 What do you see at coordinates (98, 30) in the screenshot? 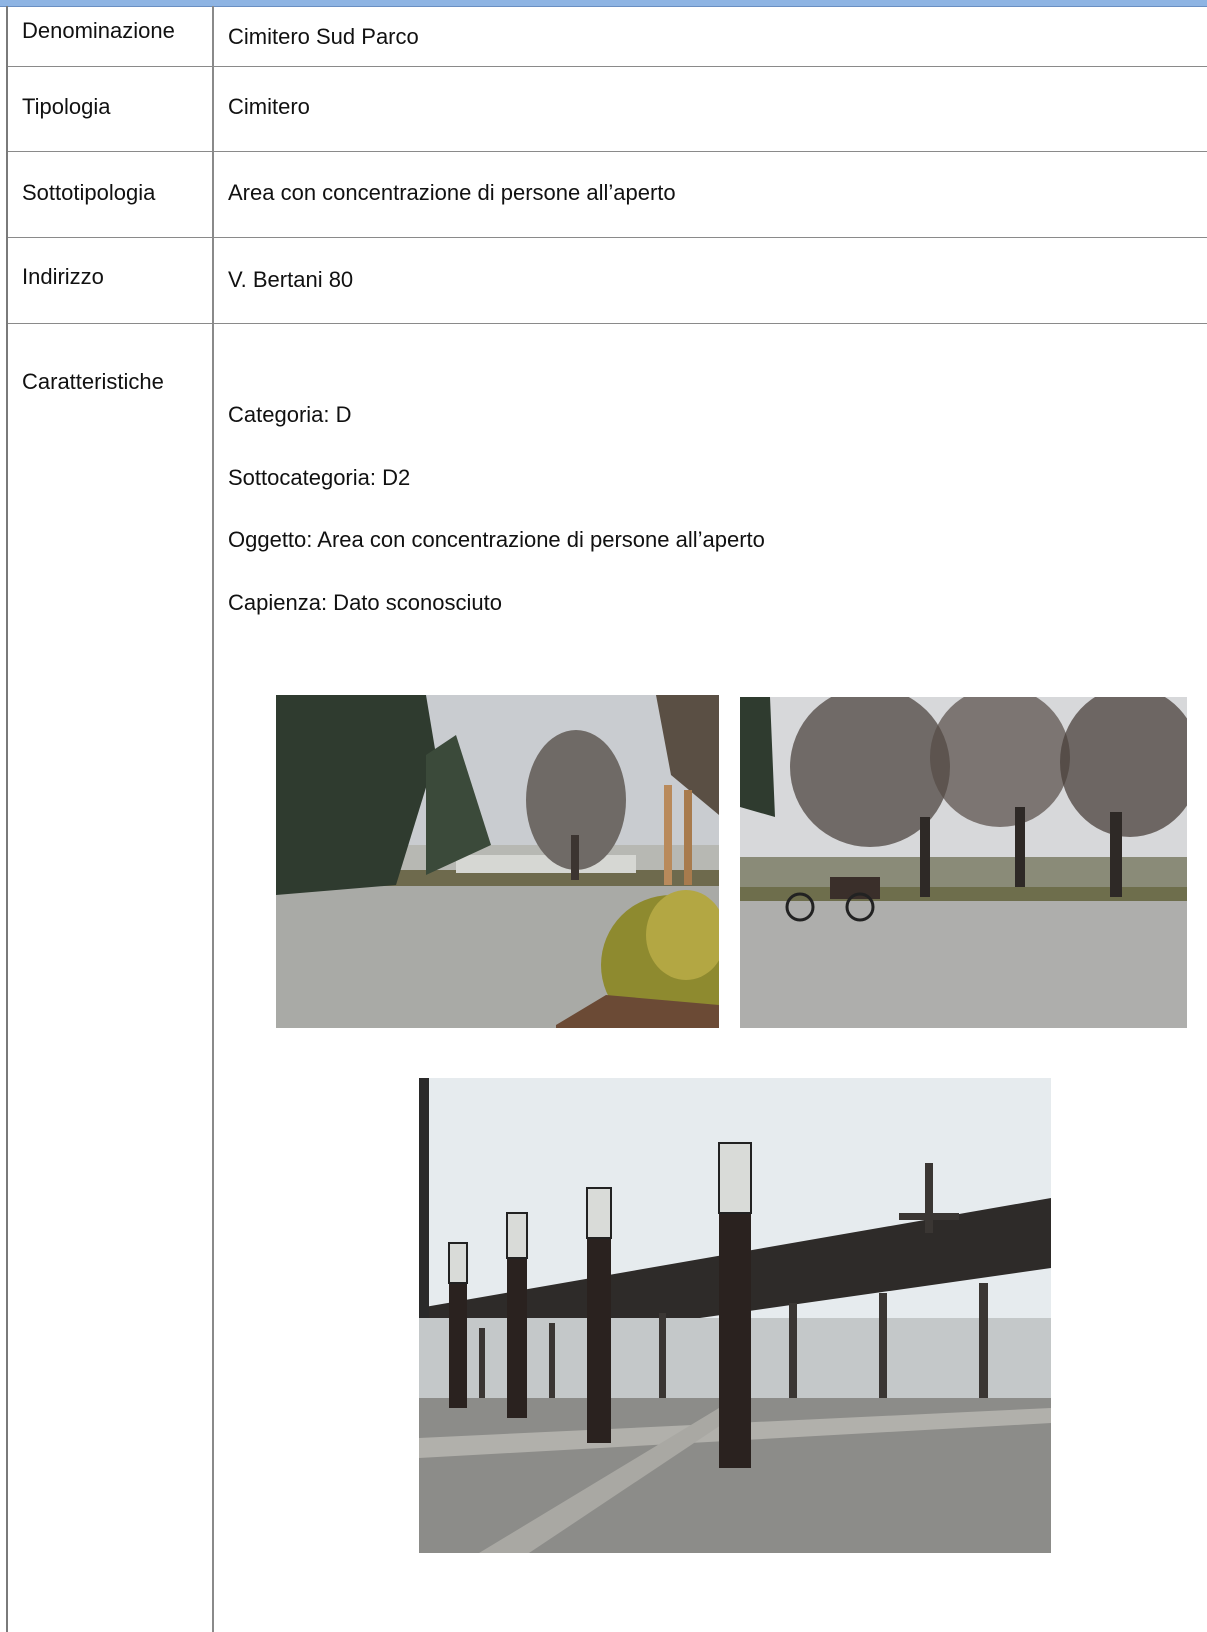
I see `label-denominazione: Denominazione` at bounding box center [98, 30].